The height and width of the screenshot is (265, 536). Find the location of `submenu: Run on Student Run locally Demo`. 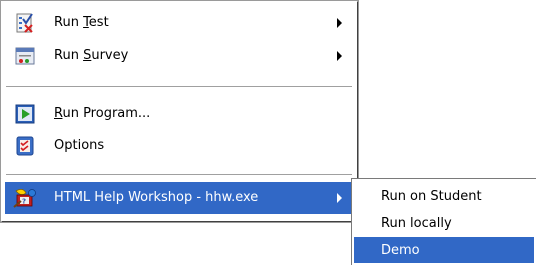

submenu: Run on Student Run locally Demo is located at coordinates (443, 221).